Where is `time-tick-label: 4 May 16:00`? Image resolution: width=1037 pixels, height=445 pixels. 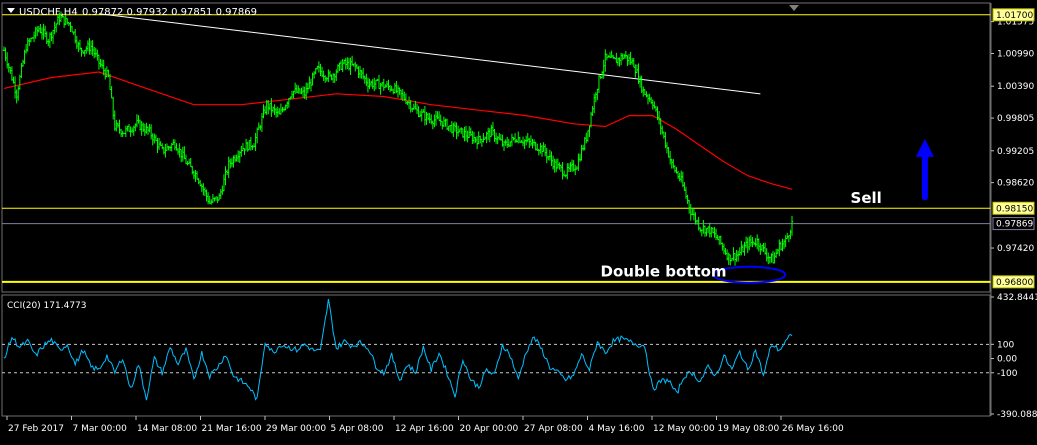 time-tick-label: 4 May 16:00 is located at coordinates (617, 429).